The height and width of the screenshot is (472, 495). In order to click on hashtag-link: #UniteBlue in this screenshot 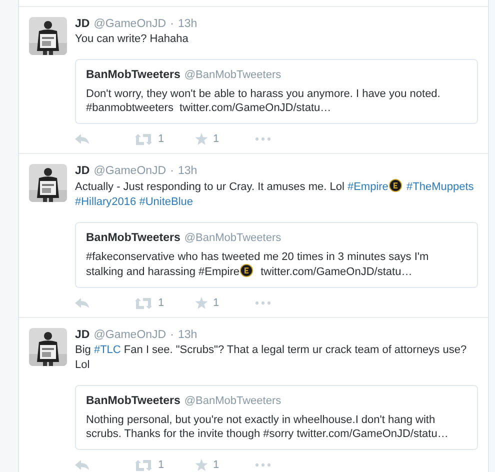, I will do `click(166, 202)`.